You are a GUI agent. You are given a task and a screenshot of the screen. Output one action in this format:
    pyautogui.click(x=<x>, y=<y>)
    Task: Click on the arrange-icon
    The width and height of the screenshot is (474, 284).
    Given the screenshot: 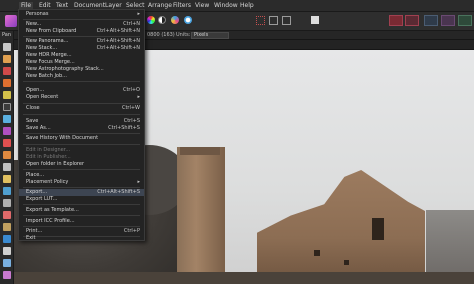 What is the action you would take?
    pyautogui.click(x=431, y=20)
    